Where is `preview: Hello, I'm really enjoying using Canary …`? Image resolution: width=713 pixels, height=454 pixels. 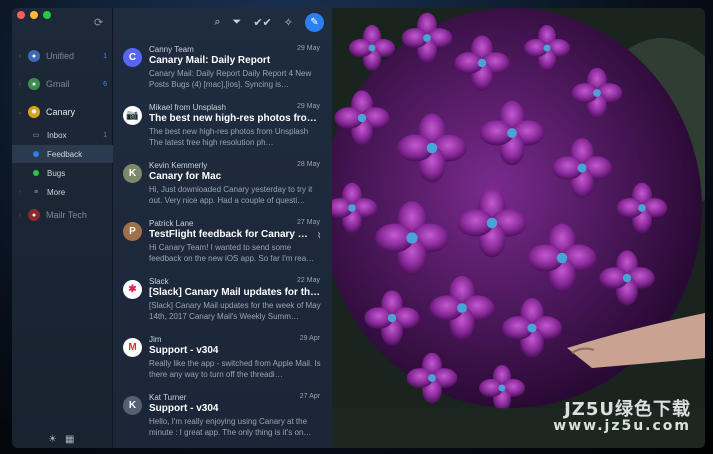 preview: Hello, I'm really enjoying using Canary … is located at coordinates (230, 427).